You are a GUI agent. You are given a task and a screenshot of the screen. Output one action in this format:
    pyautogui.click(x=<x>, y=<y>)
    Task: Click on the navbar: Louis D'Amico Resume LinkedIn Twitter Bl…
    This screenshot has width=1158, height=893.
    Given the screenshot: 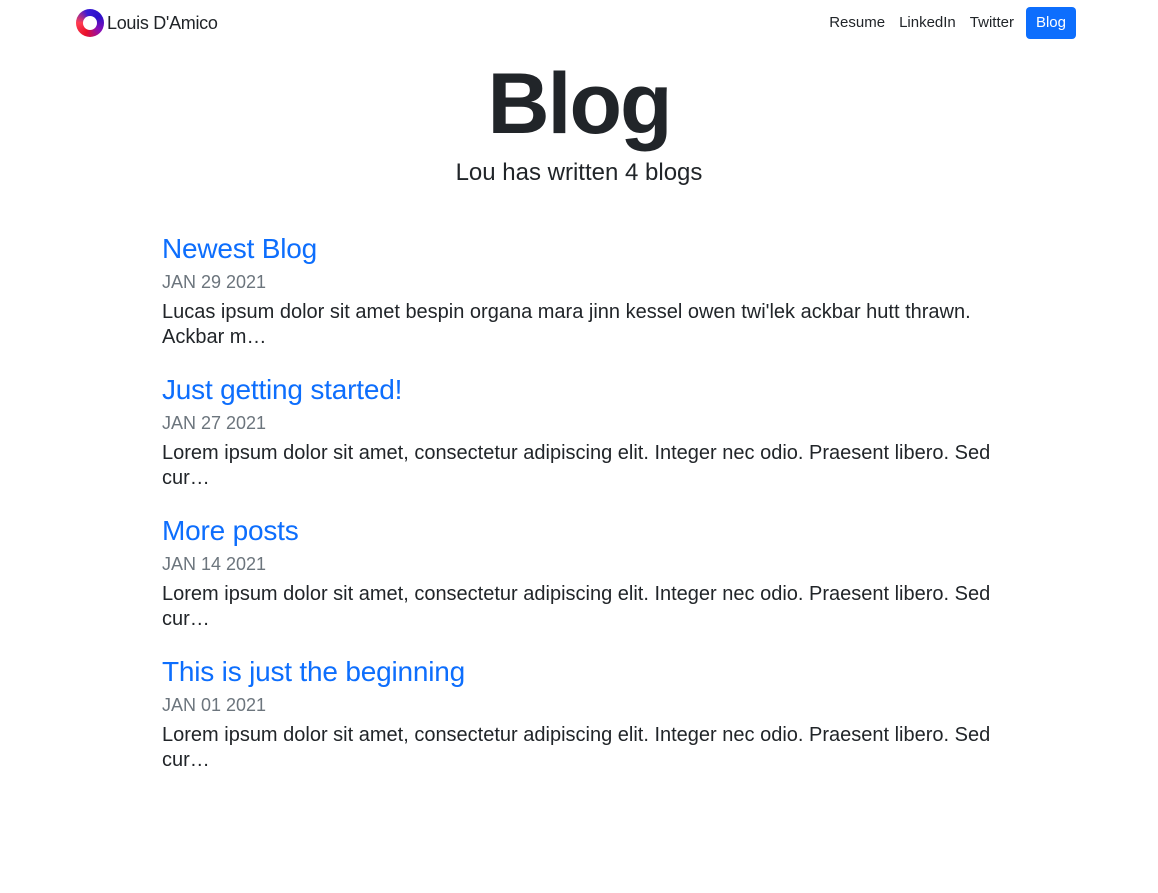 What is the action you would take?
    pyautogui.click(x=579, y=23)
    